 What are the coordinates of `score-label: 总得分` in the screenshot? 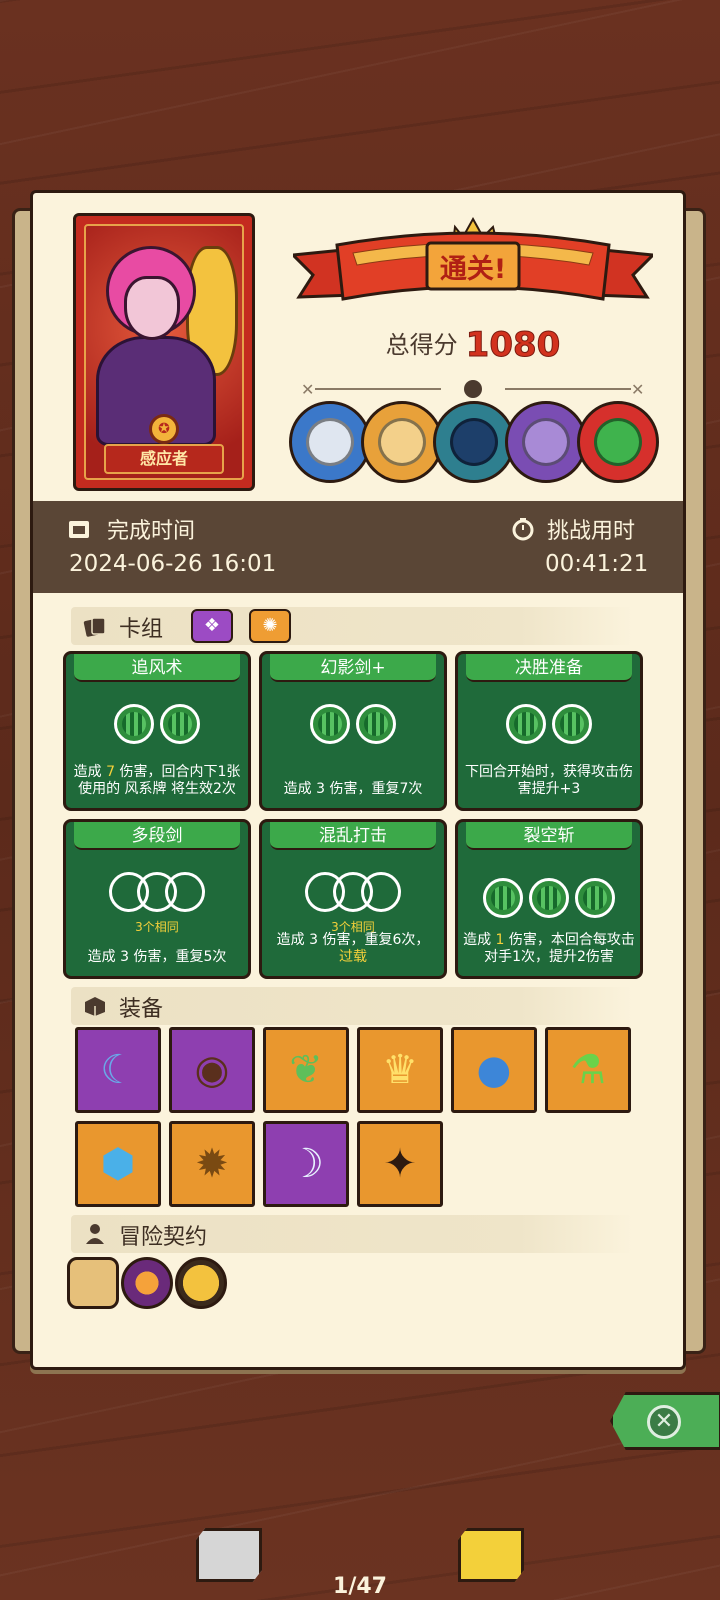 It's located at (421, 345).